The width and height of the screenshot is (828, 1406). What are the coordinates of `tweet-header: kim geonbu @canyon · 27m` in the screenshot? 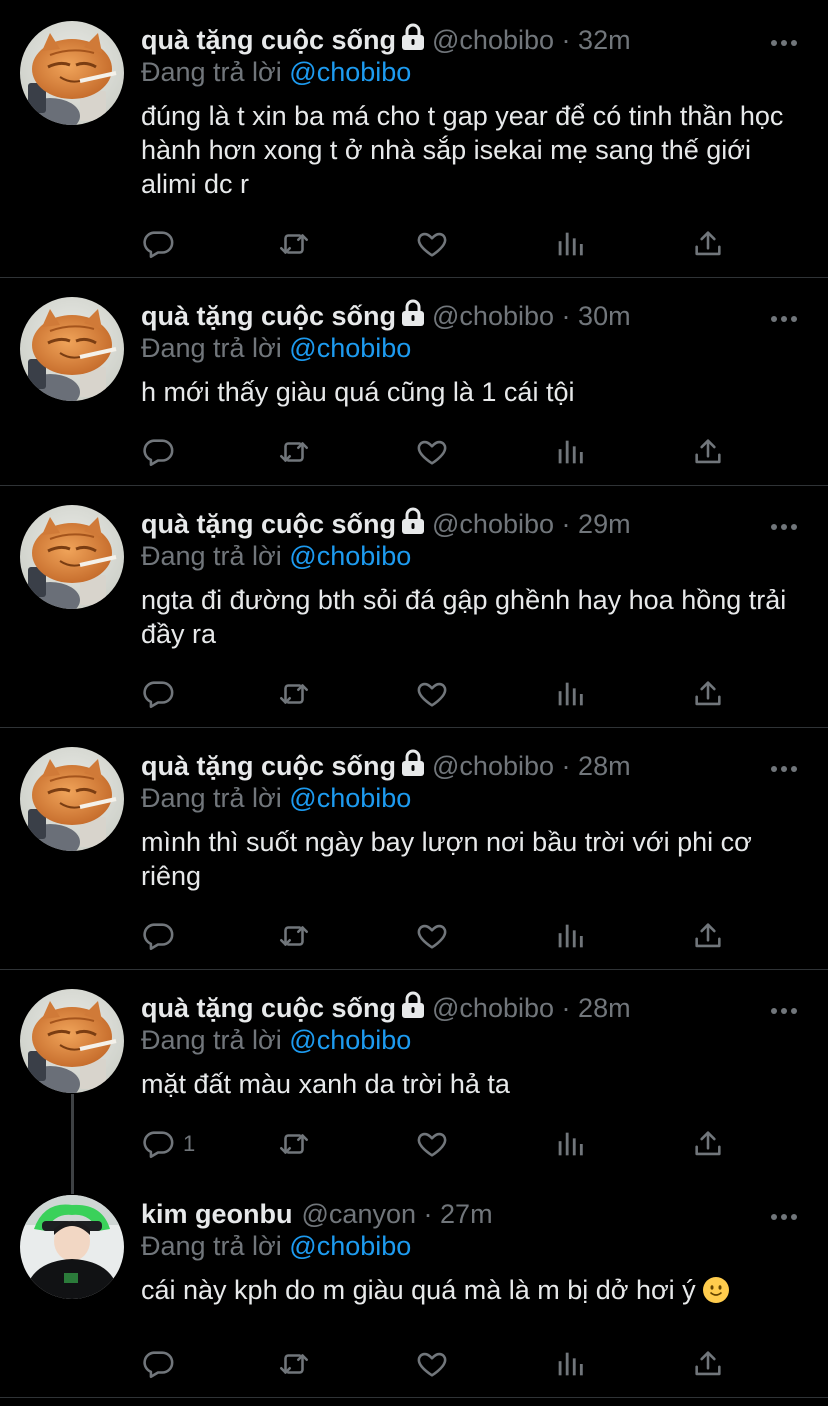 It's located at (317, 1214).